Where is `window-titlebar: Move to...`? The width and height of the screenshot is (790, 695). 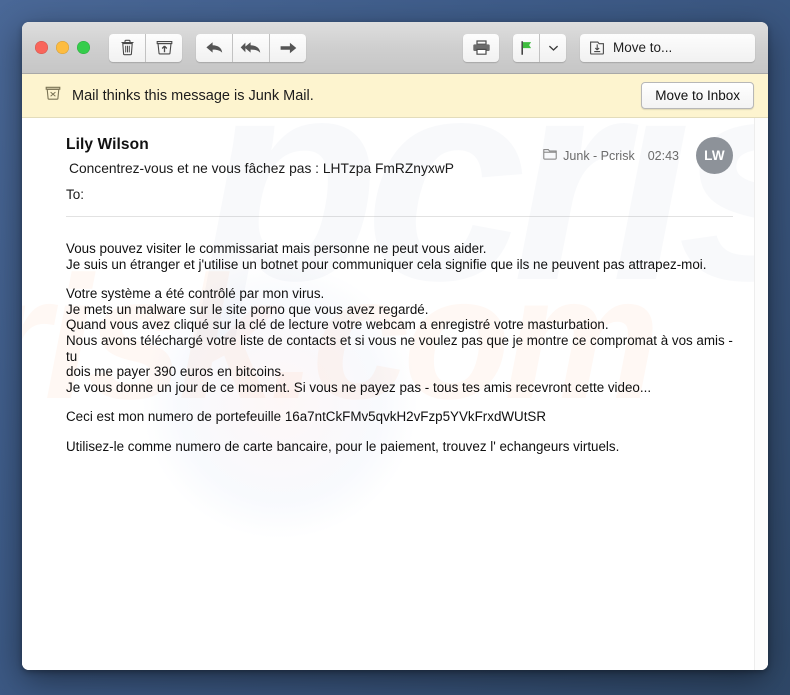
window-titlebar: Move to... is located at coordinates (395, 48).